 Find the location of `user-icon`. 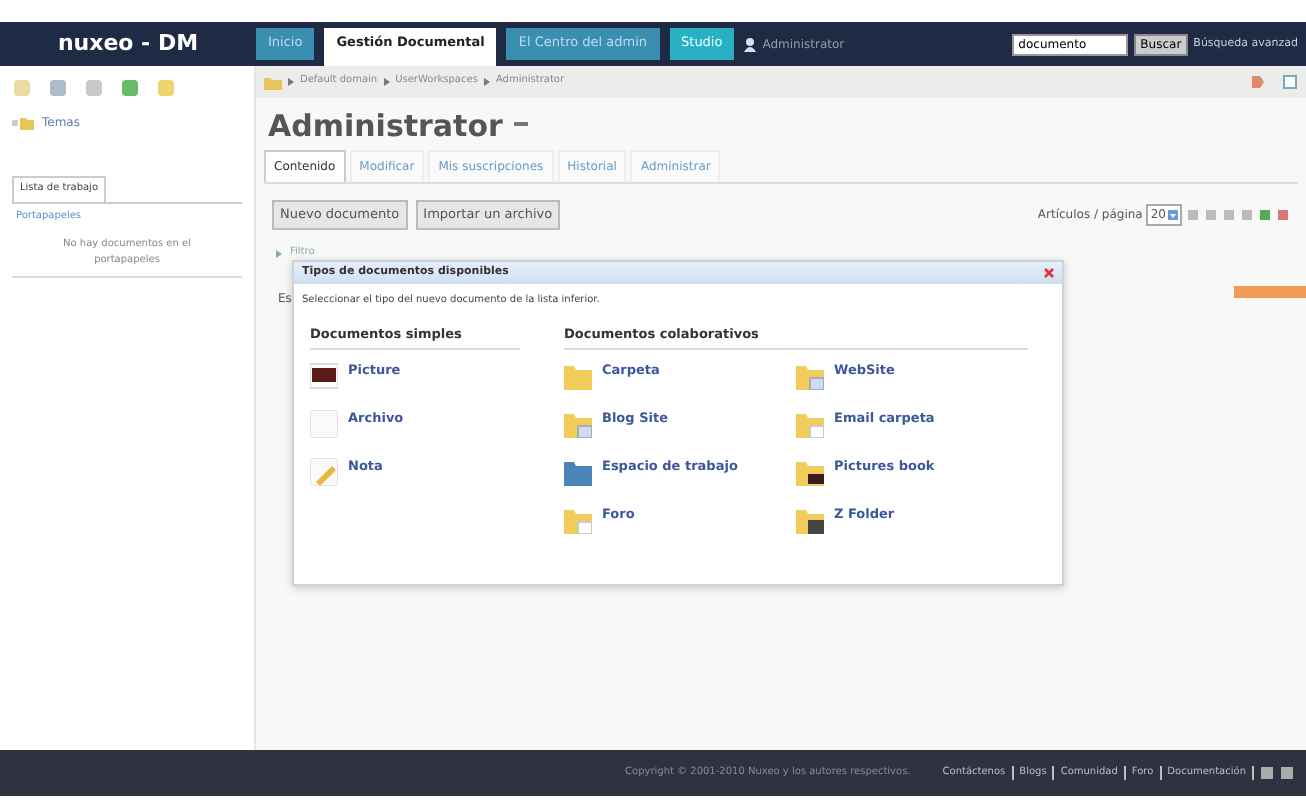

user-icon is located at coordinates (750, 44).